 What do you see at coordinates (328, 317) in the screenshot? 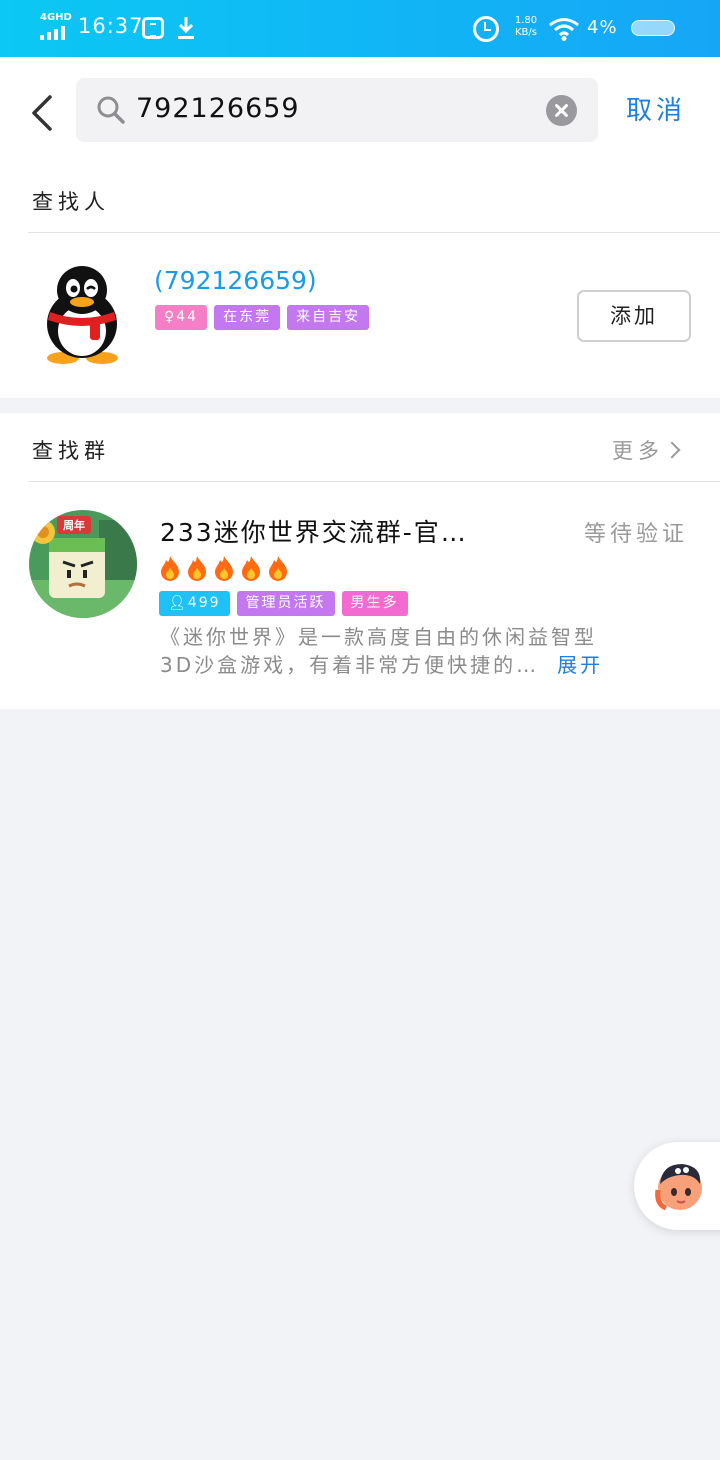
I see `hometown-tag: 来自吉安` at bounding box center [328, 317].